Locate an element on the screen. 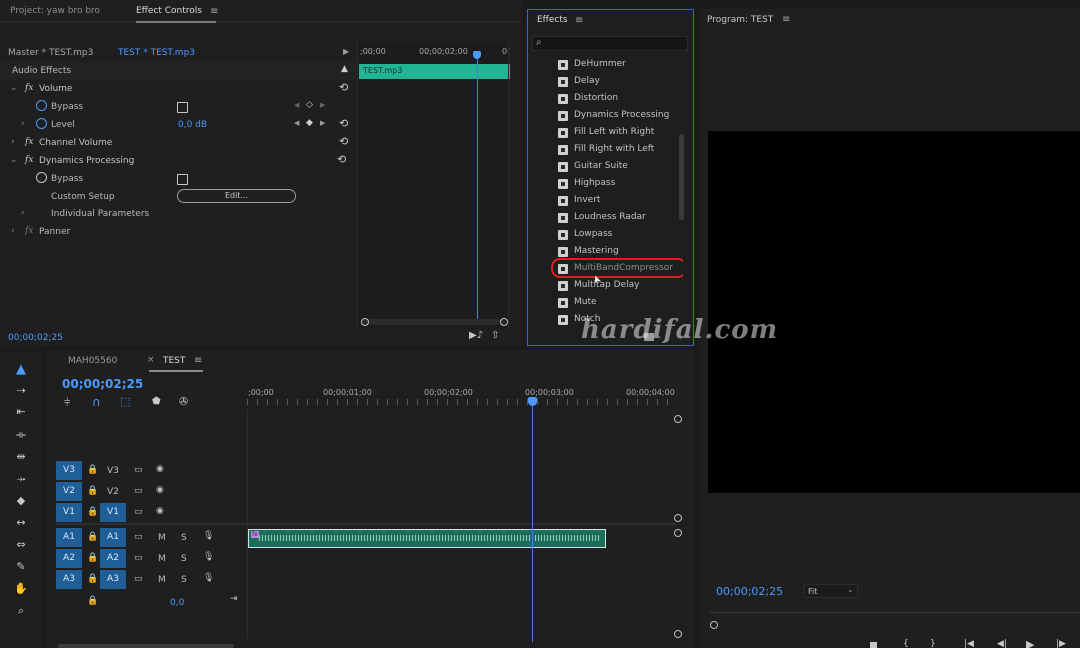 The width and height of the screenshot is (1080, 648). tab-effect-controls: Effect Controls is located at coordinates (176, 14).